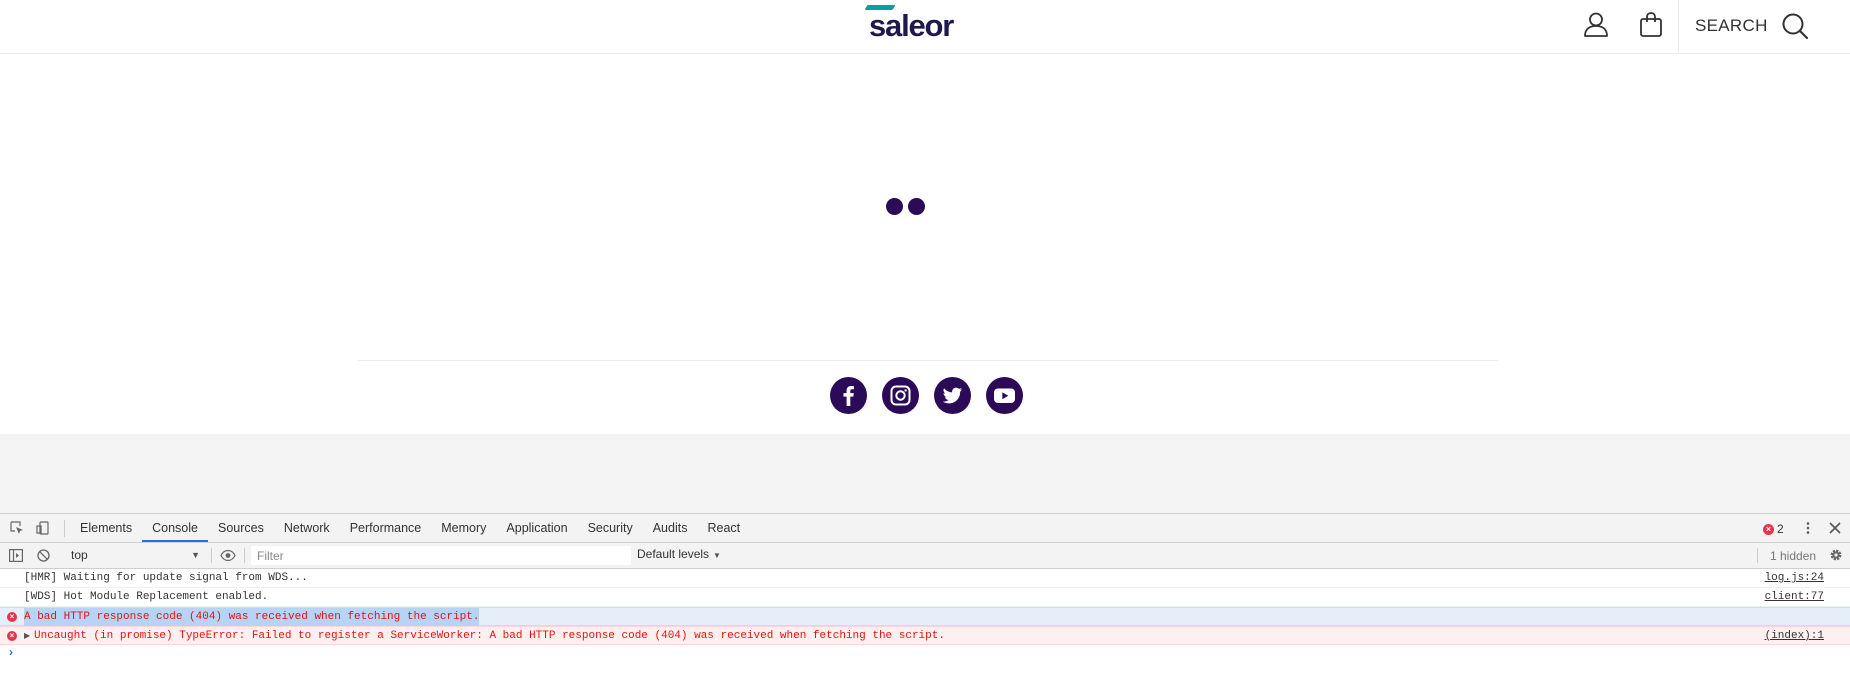  What do you see at coordinates (43, 528) in the screenshot?
I see `device-toolbar-icon` at bounding box center [43, 528].